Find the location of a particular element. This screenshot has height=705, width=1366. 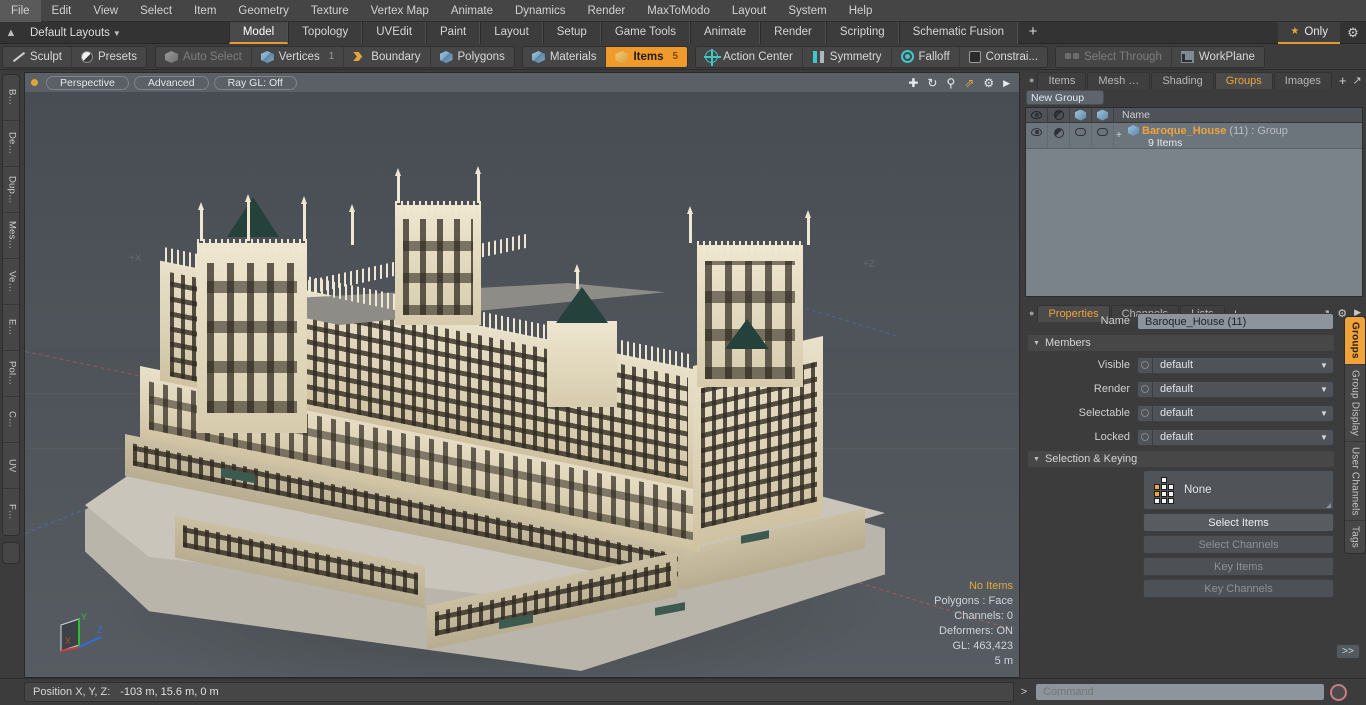

selectable-dropdown: default ▼ is located at coordinates (1235, 413).